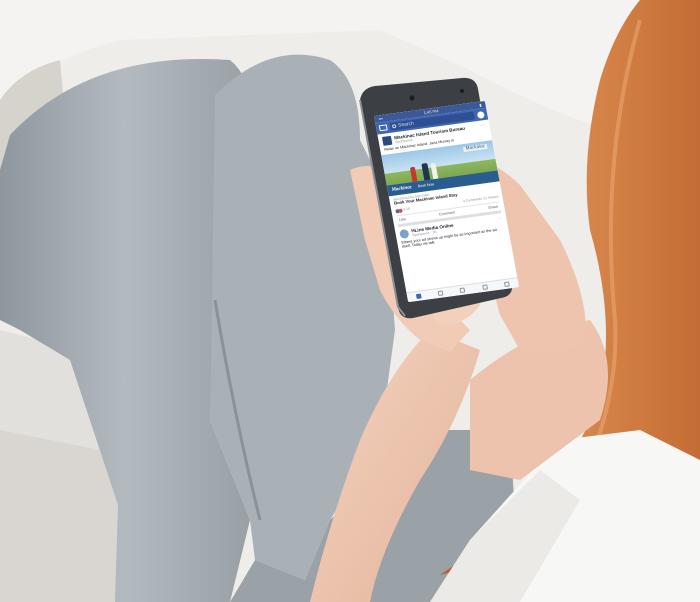 The height and width of the screenshot is (602, 700). I want to click on search-placeholder: Search, so click(406, 124).